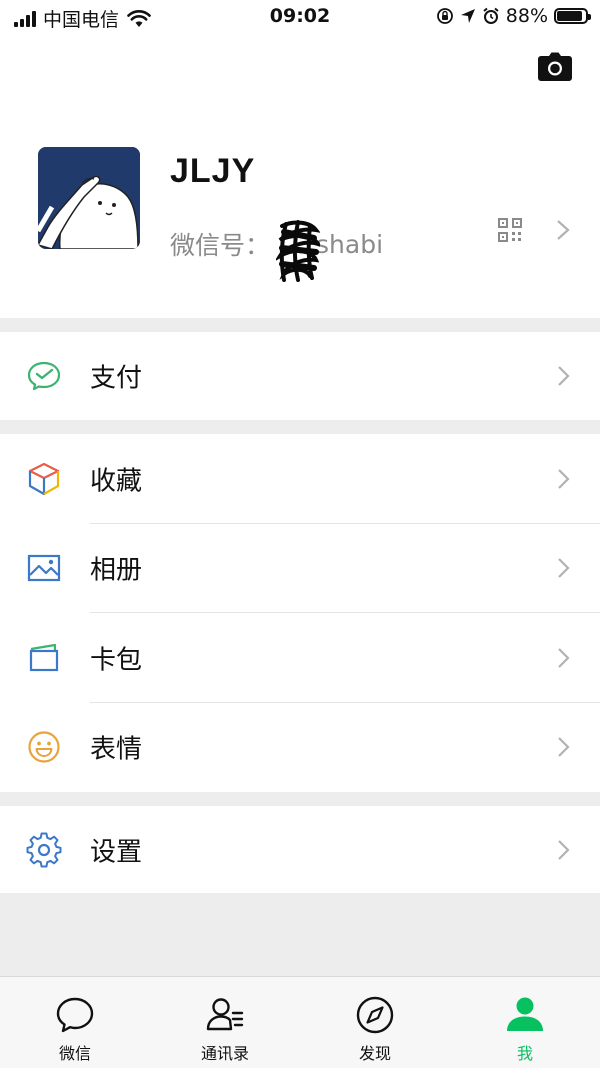 This screenshot has height=1068, width=600. What do you see at coordinates (350, 244) in the screenshot?
I see `wechat-id-value: shabi` at bounding box center [350, 244].